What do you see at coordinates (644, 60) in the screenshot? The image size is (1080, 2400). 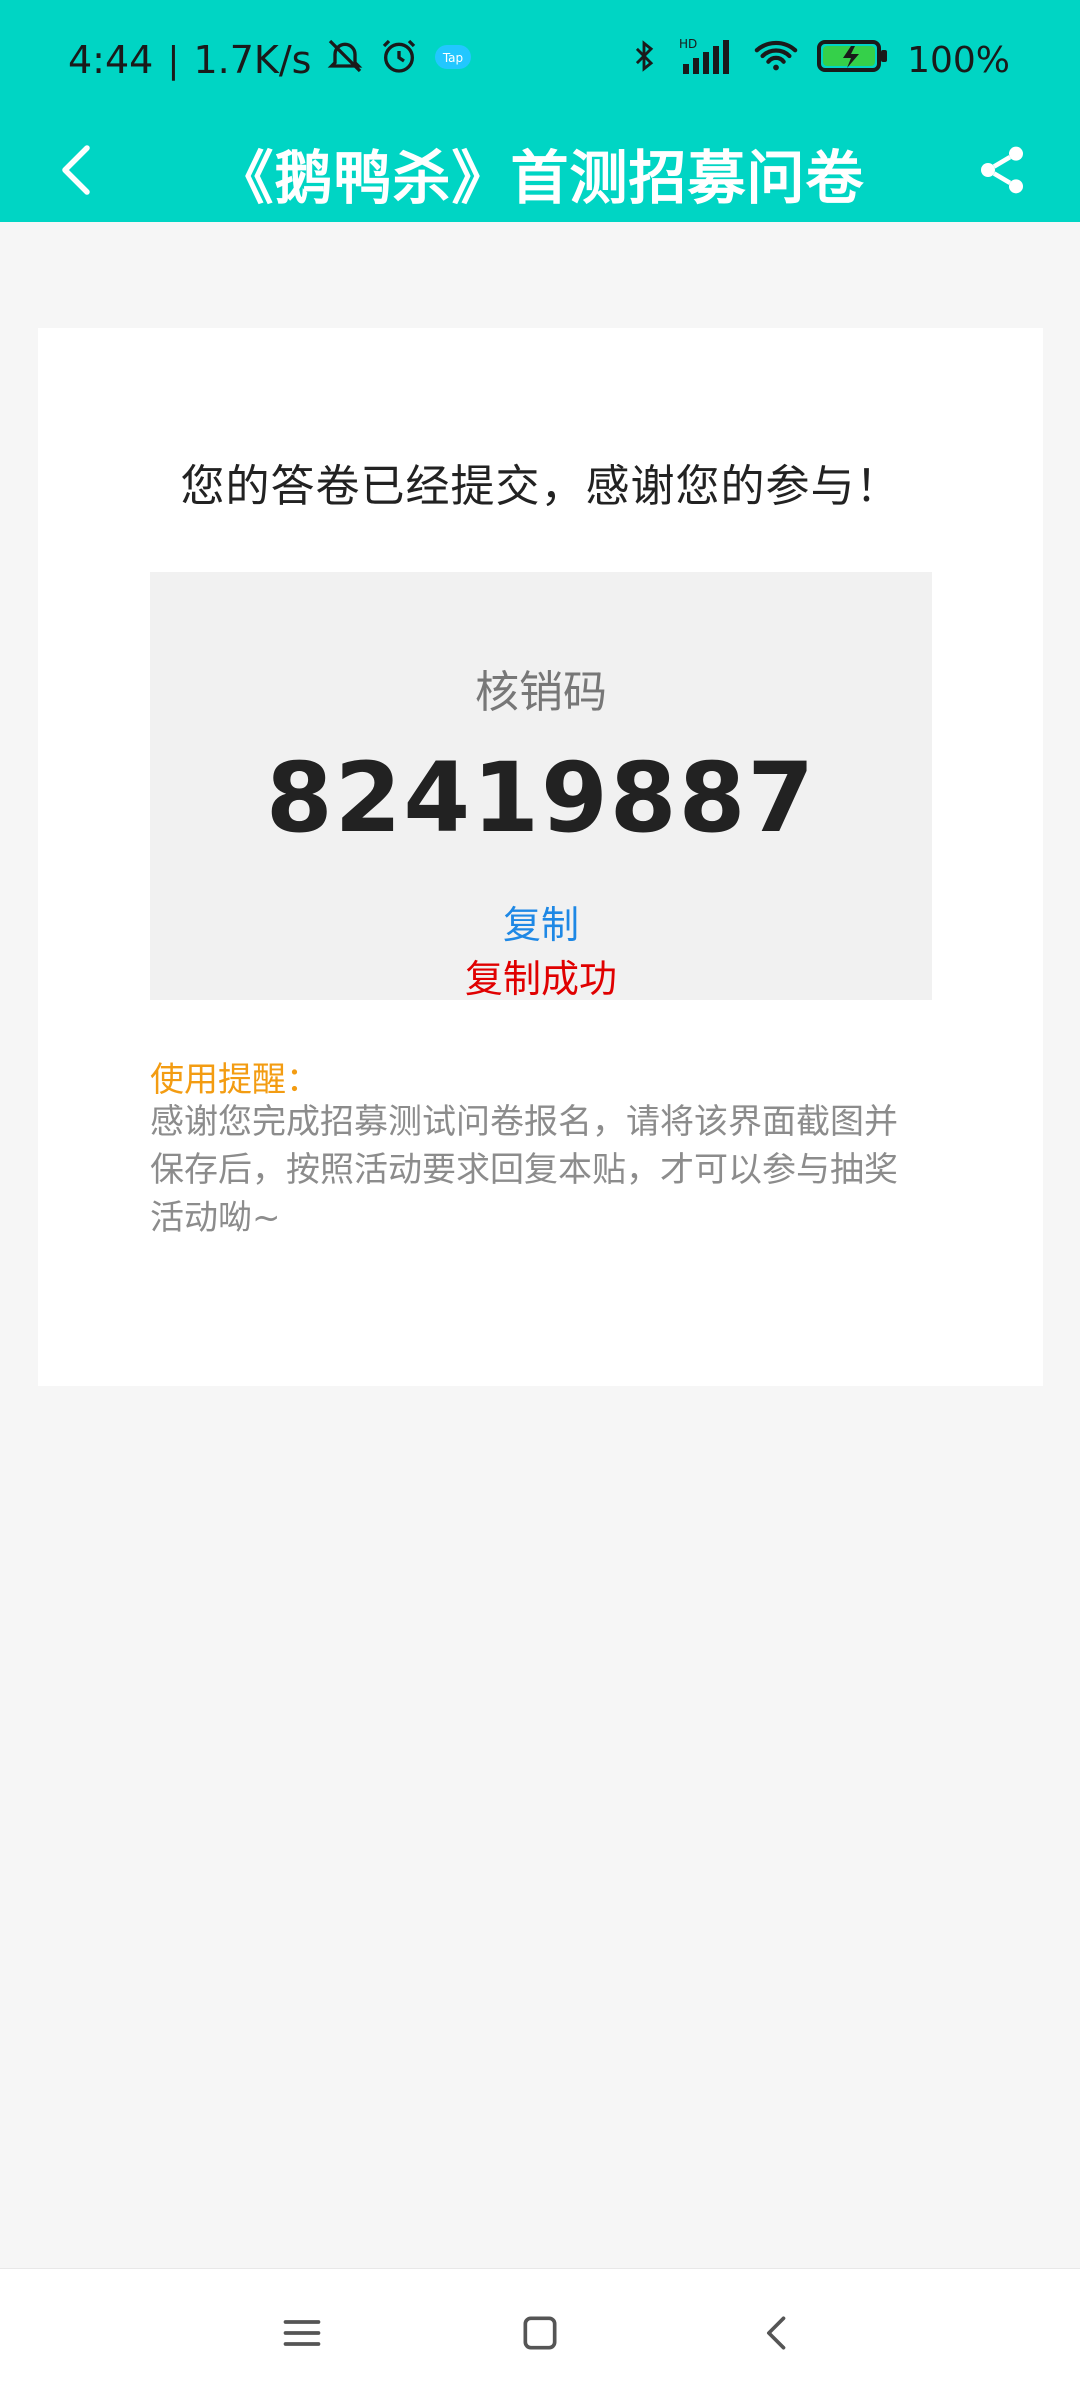 I see `bluetooth-icon` at bounding box center [644, 60].